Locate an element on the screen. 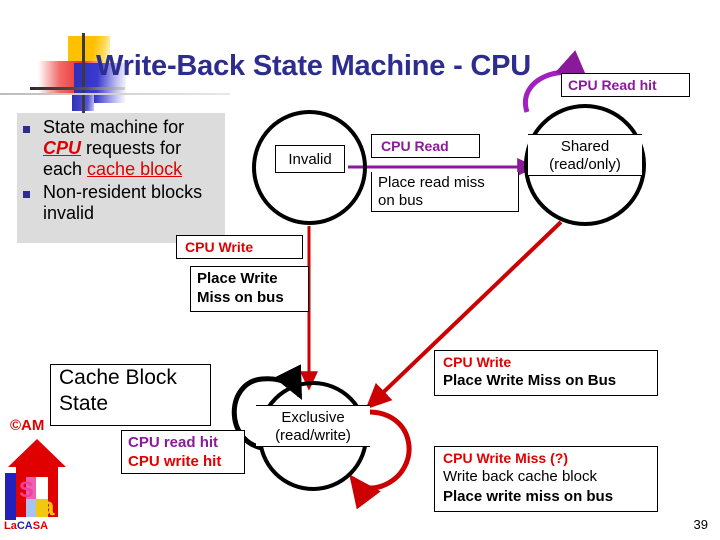 The image size is (720, 540). label-cpu-read-hit-box: CPU Read hit is located at coordinates (625, 85).